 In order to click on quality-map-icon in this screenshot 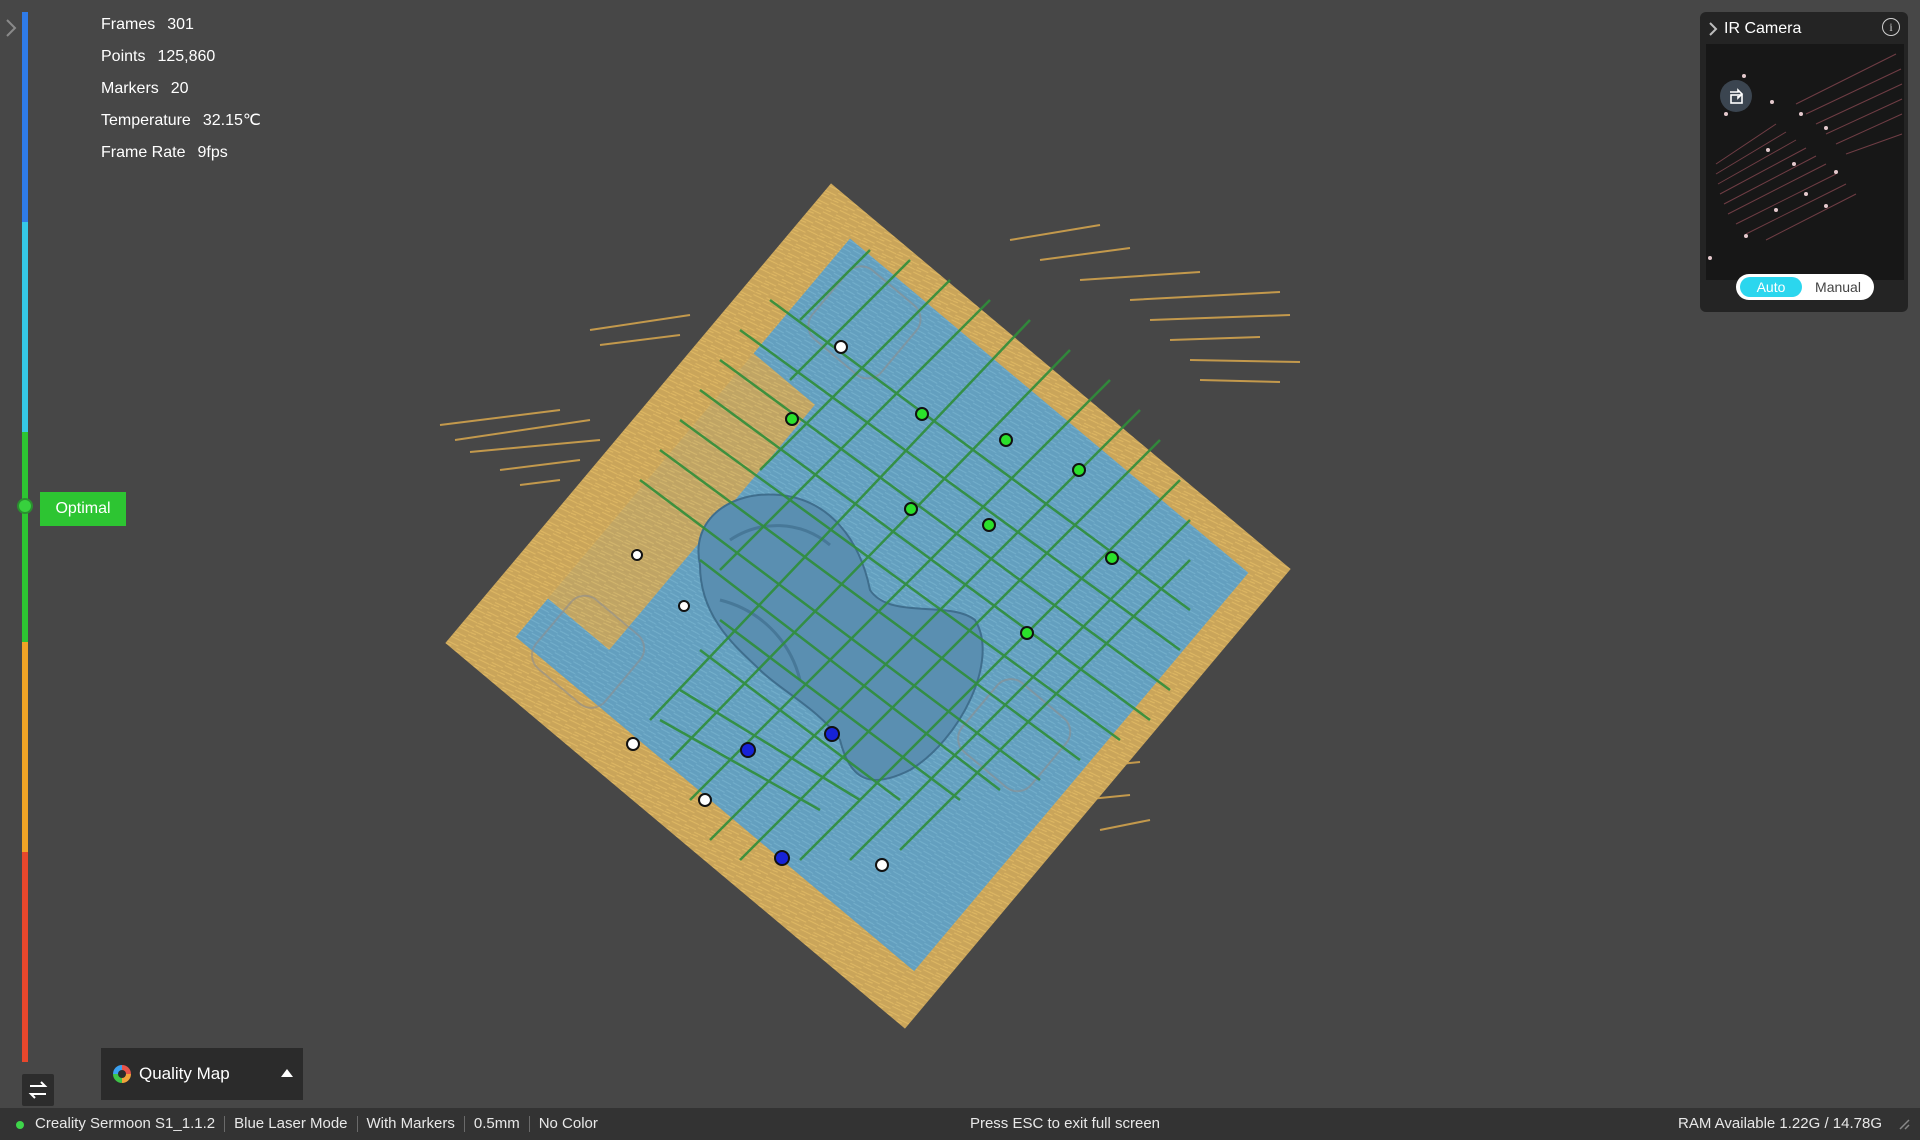, I will do `click(122, 1074)`.